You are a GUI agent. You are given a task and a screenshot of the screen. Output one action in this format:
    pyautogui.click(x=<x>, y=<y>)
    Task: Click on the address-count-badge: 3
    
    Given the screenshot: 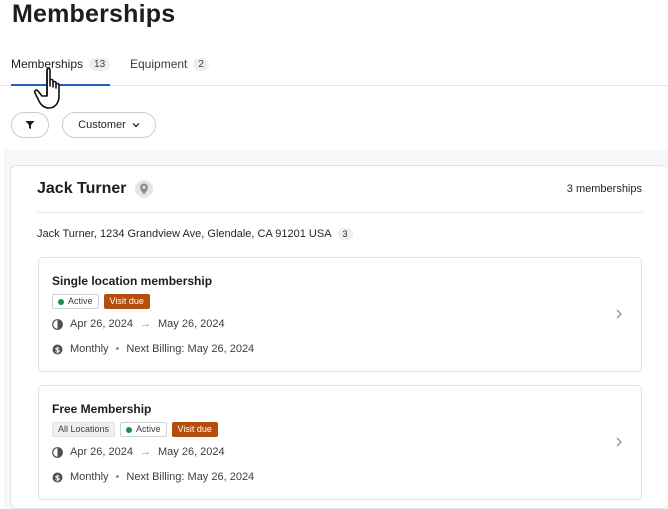 What is the action you would take?
    pyautogui.click(x=345, y=234)
    